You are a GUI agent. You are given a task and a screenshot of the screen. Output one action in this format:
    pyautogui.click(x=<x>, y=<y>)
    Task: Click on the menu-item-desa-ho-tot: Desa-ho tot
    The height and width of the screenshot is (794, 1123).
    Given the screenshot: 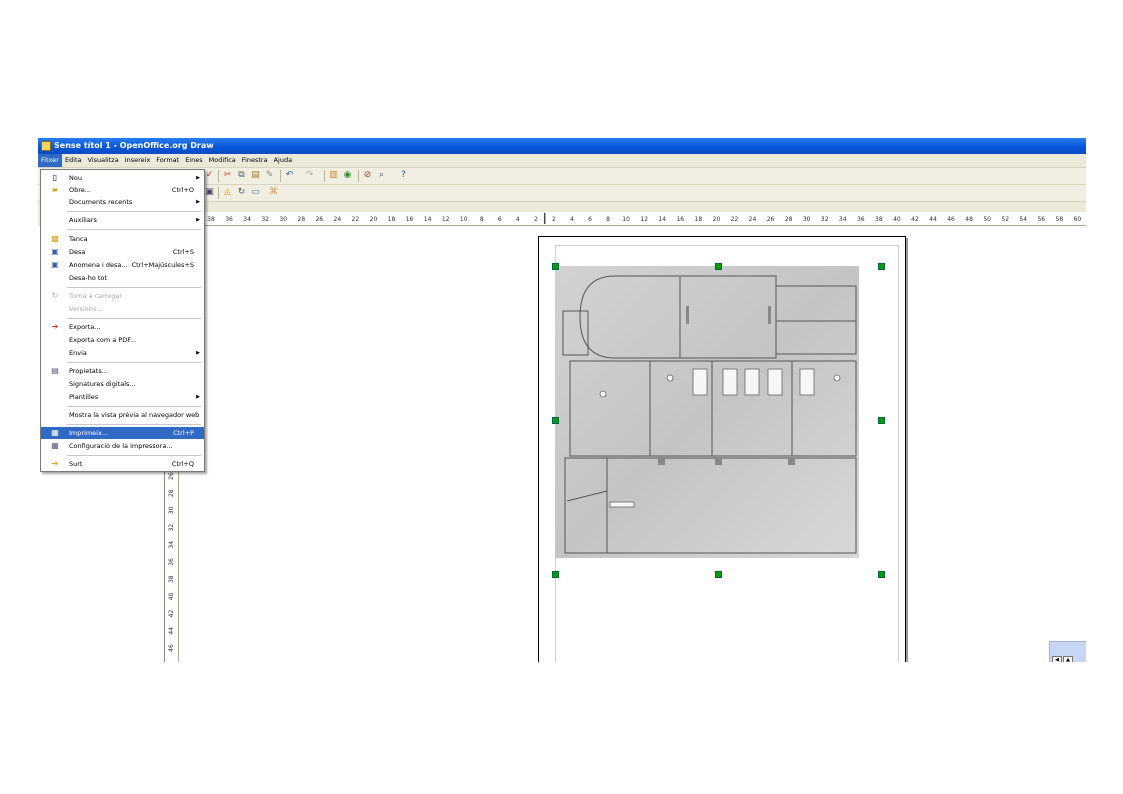 What is the action you would take?
    pyautogui.click(x=122, y=278)
    